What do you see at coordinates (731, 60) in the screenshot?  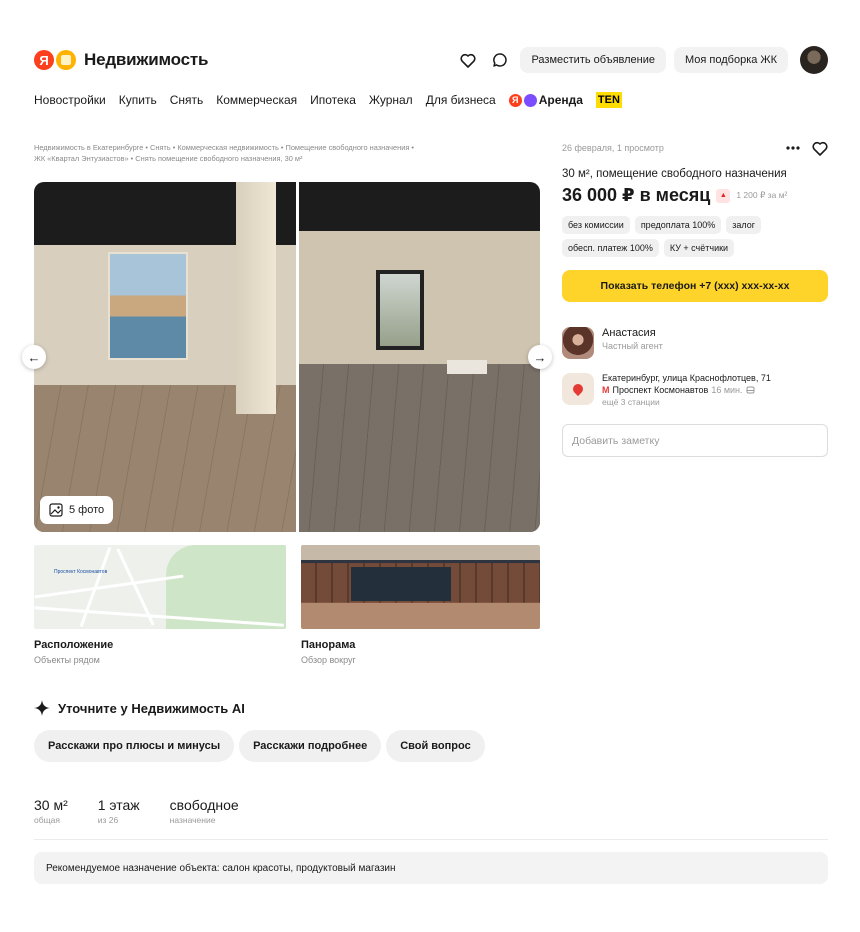 I see `my-selection-button: Моя подборка ЖК` at bounding box center [731, 60].